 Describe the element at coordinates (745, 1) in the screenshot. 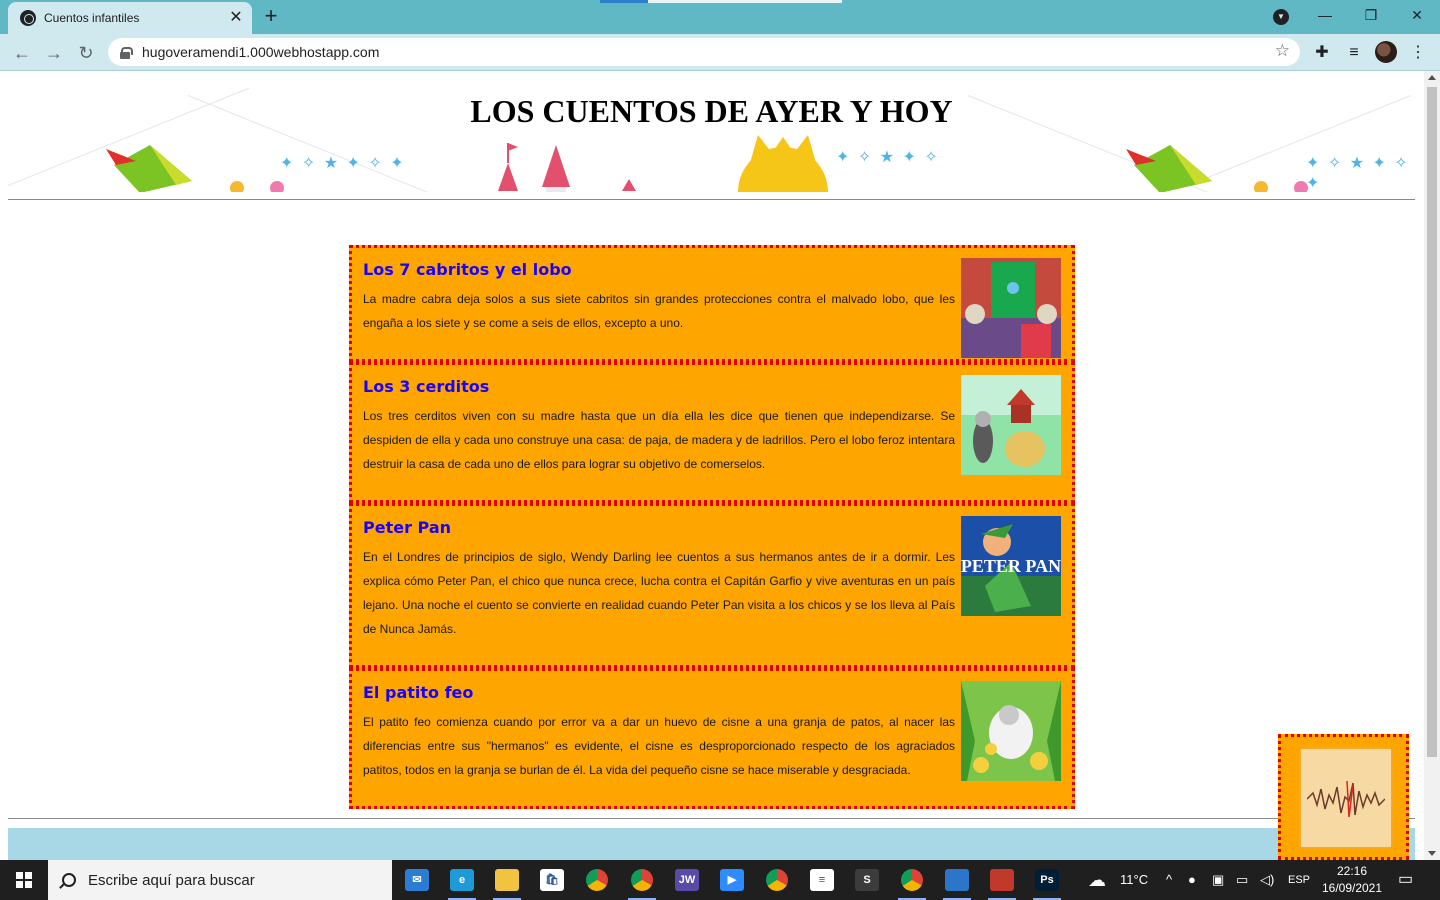

I see `tab-strip-indicator-light` at that location.